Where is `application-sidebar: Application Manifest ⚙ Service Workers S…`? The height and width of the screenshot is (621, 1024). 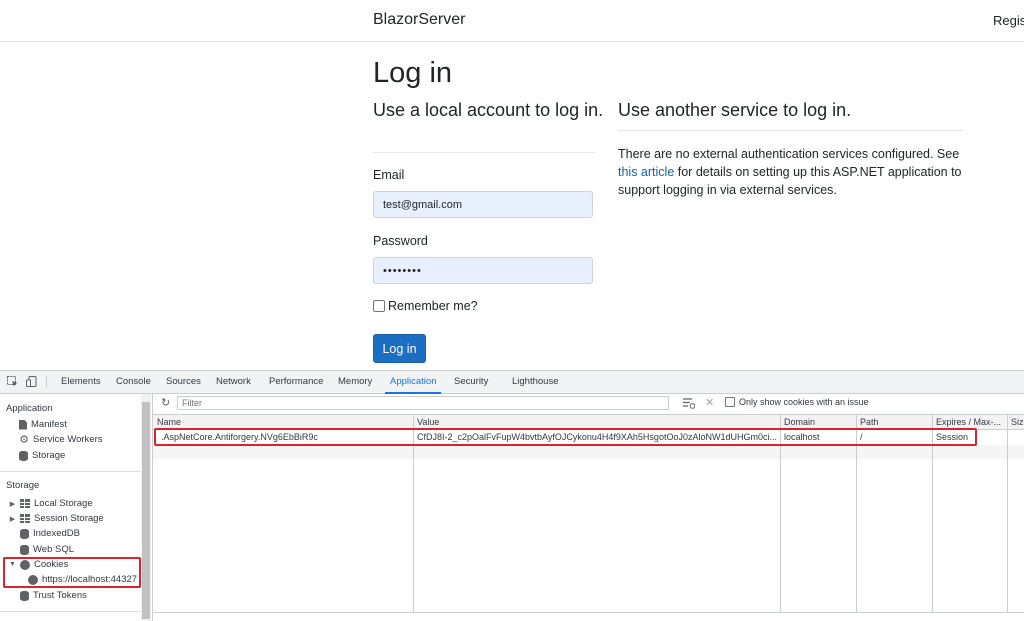
application-sidebar: Application Manifest ⚙ Service Workers S… is located at coordinates (76, 507).